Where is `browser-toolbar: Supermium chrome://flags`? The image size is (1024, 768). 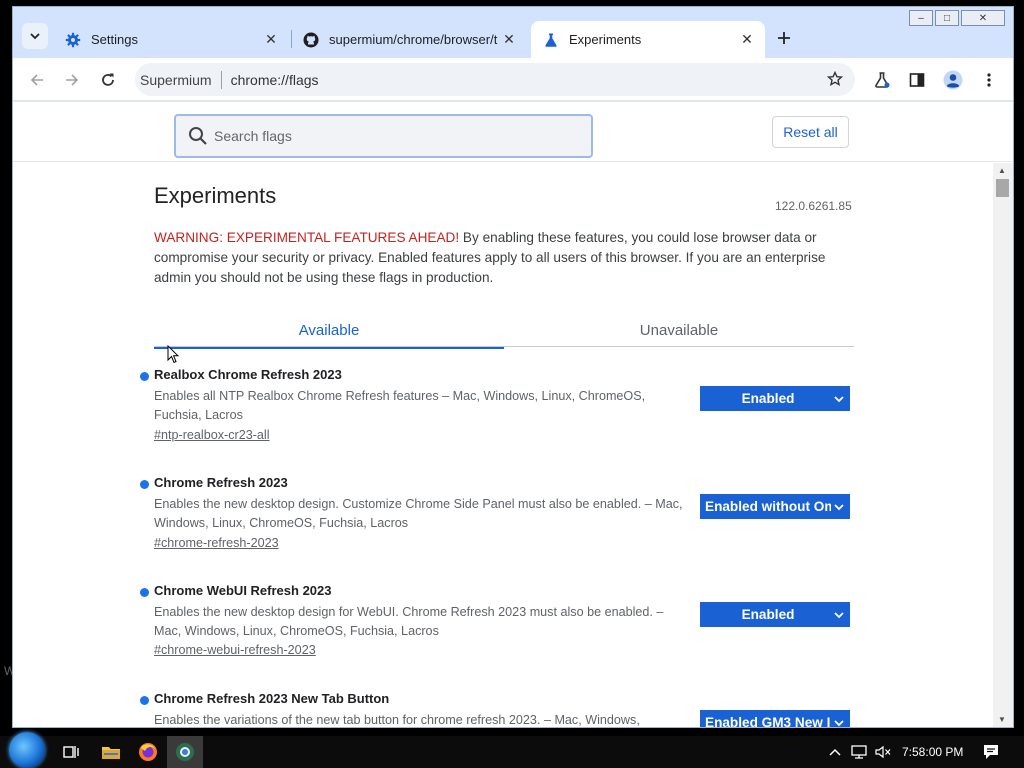
browser-toolbar: Supermium chrome://flags is located at coordinates (513, 79).